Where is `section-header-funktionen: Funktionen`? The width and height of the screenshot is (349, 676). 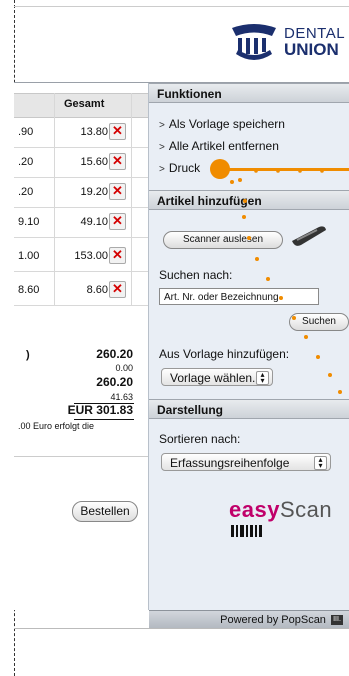
section-header-funktionen: Funktionen is located at coordinates (249, 93).